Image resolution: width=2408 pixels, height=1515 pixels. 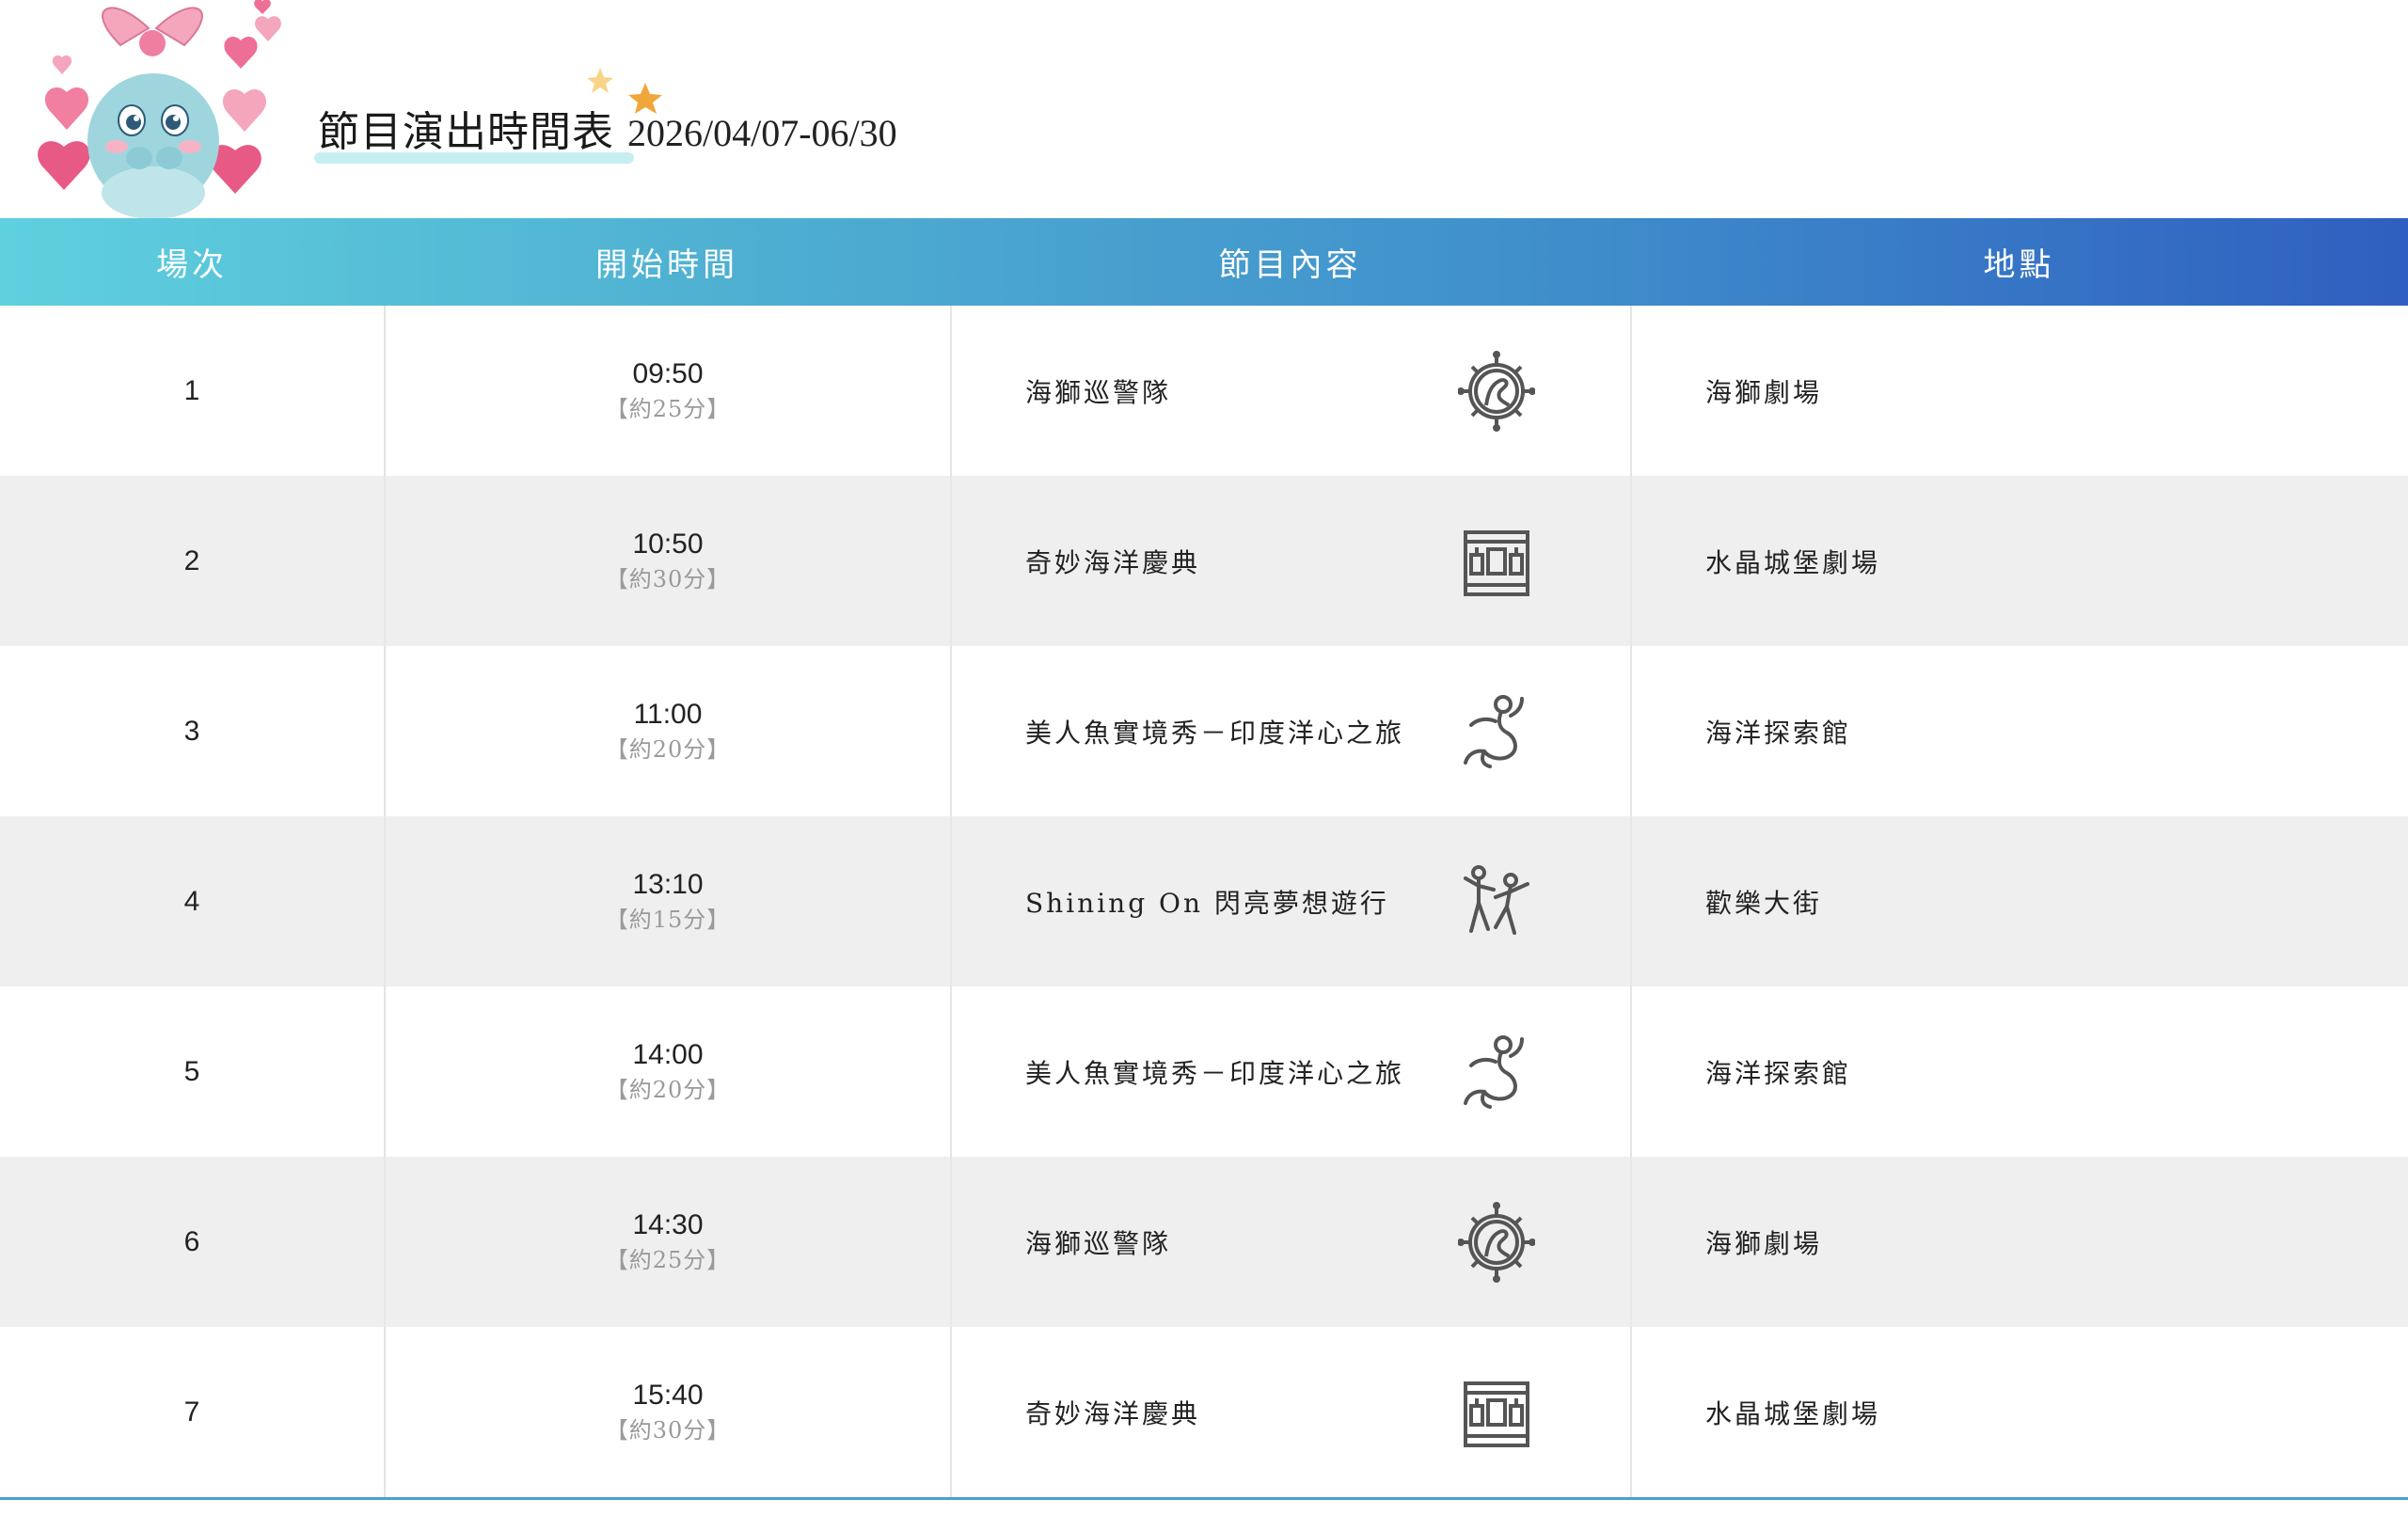 What do you see at coordinates (762, 133) in the screenshot?
I see `date-range: 2026/04/07-06/30` at bounding box center [762, 133].